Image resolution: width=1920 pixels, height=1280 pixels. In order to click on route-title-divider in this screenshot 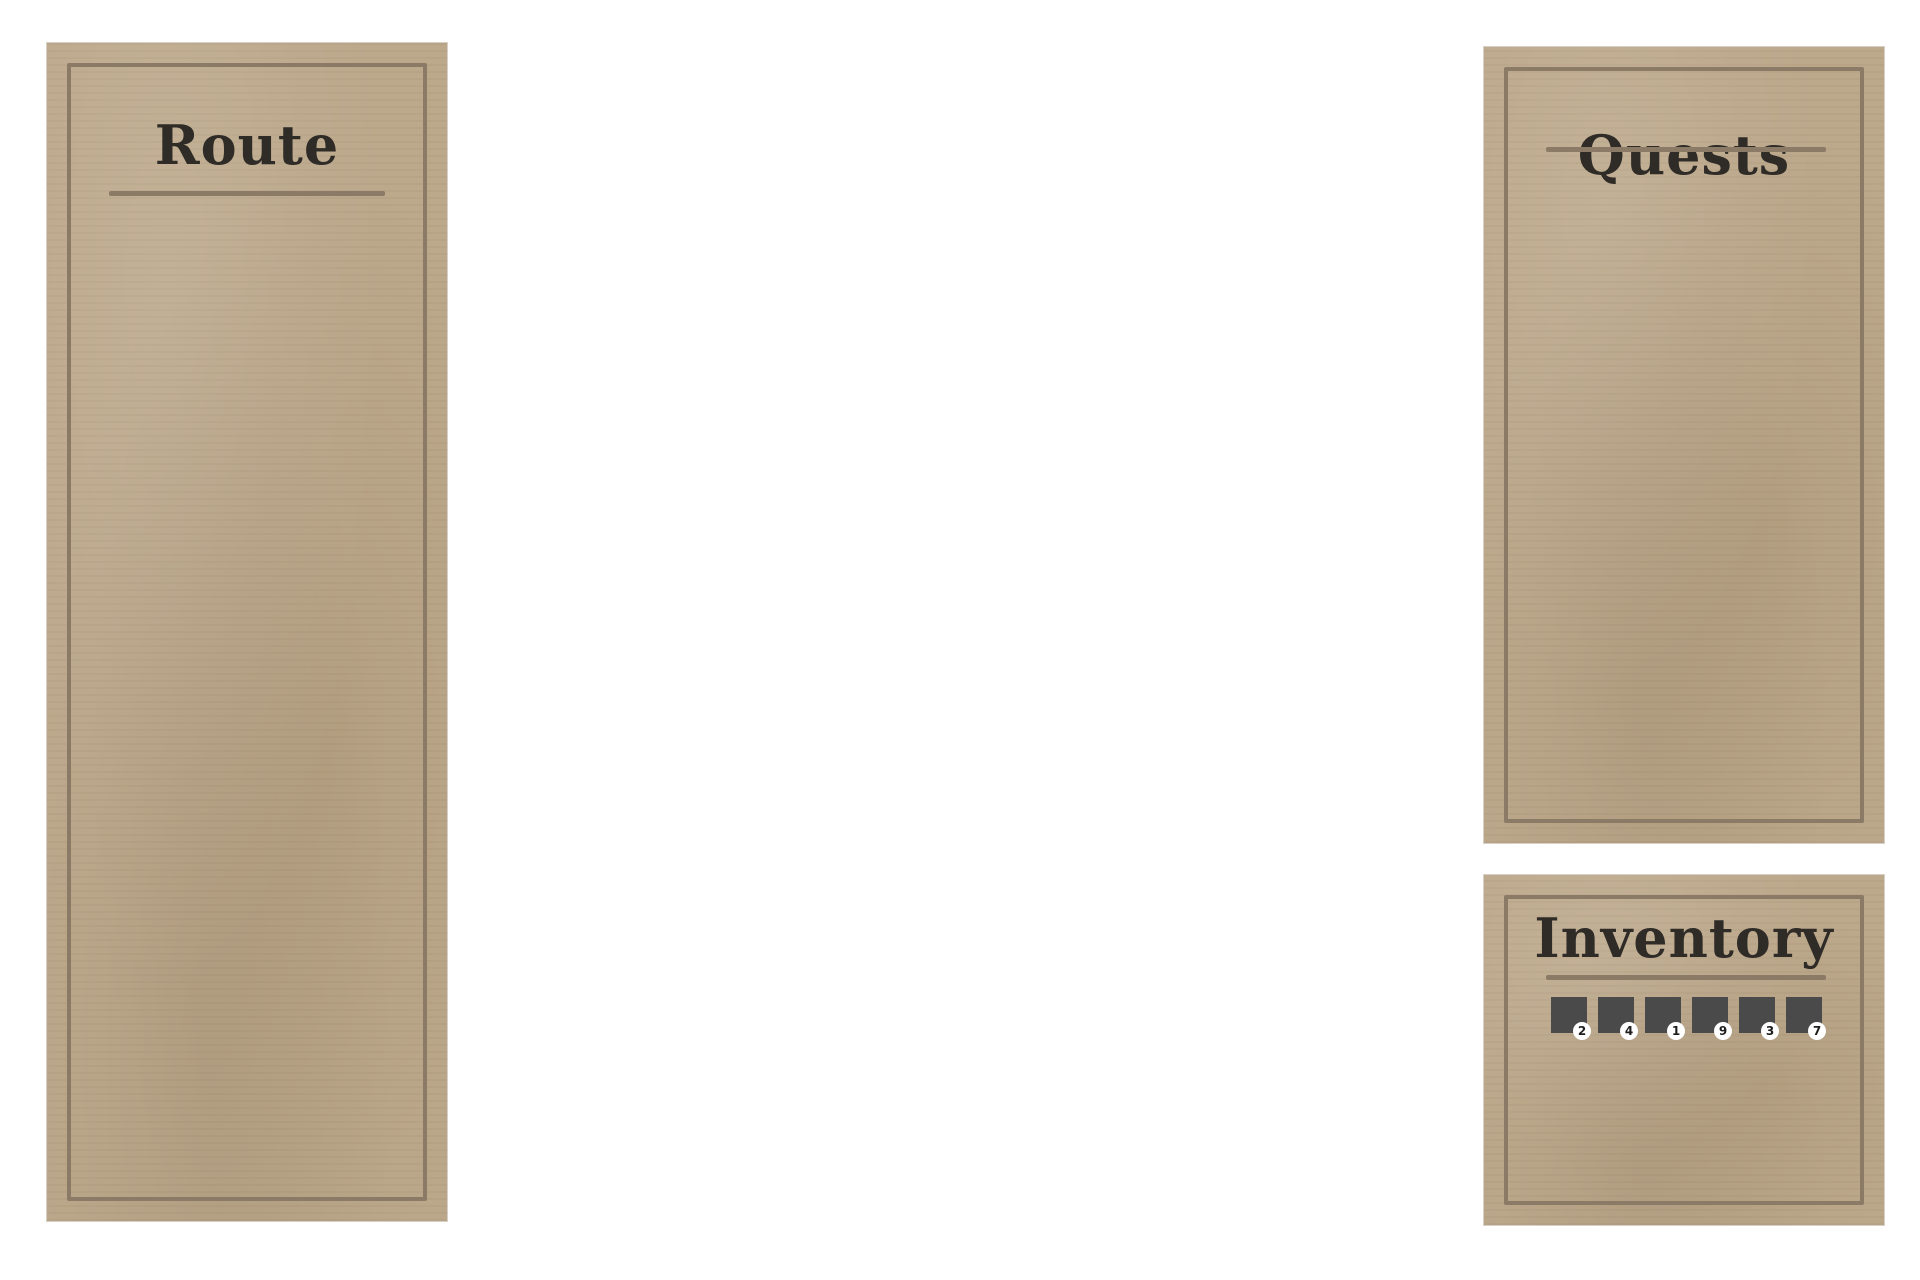, I will do `click(247, 193)`.